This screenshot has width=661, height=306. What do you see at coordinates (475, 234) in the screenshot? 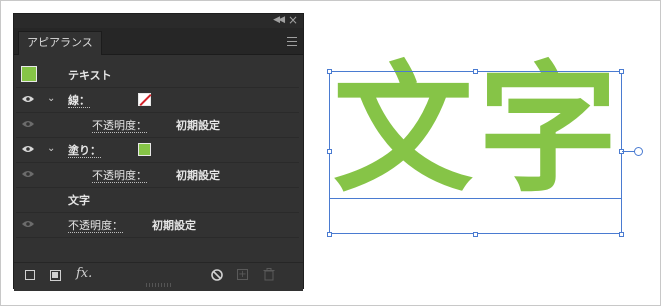
I see `resize-handle-bottom-center` at bounding box center [475, 234].